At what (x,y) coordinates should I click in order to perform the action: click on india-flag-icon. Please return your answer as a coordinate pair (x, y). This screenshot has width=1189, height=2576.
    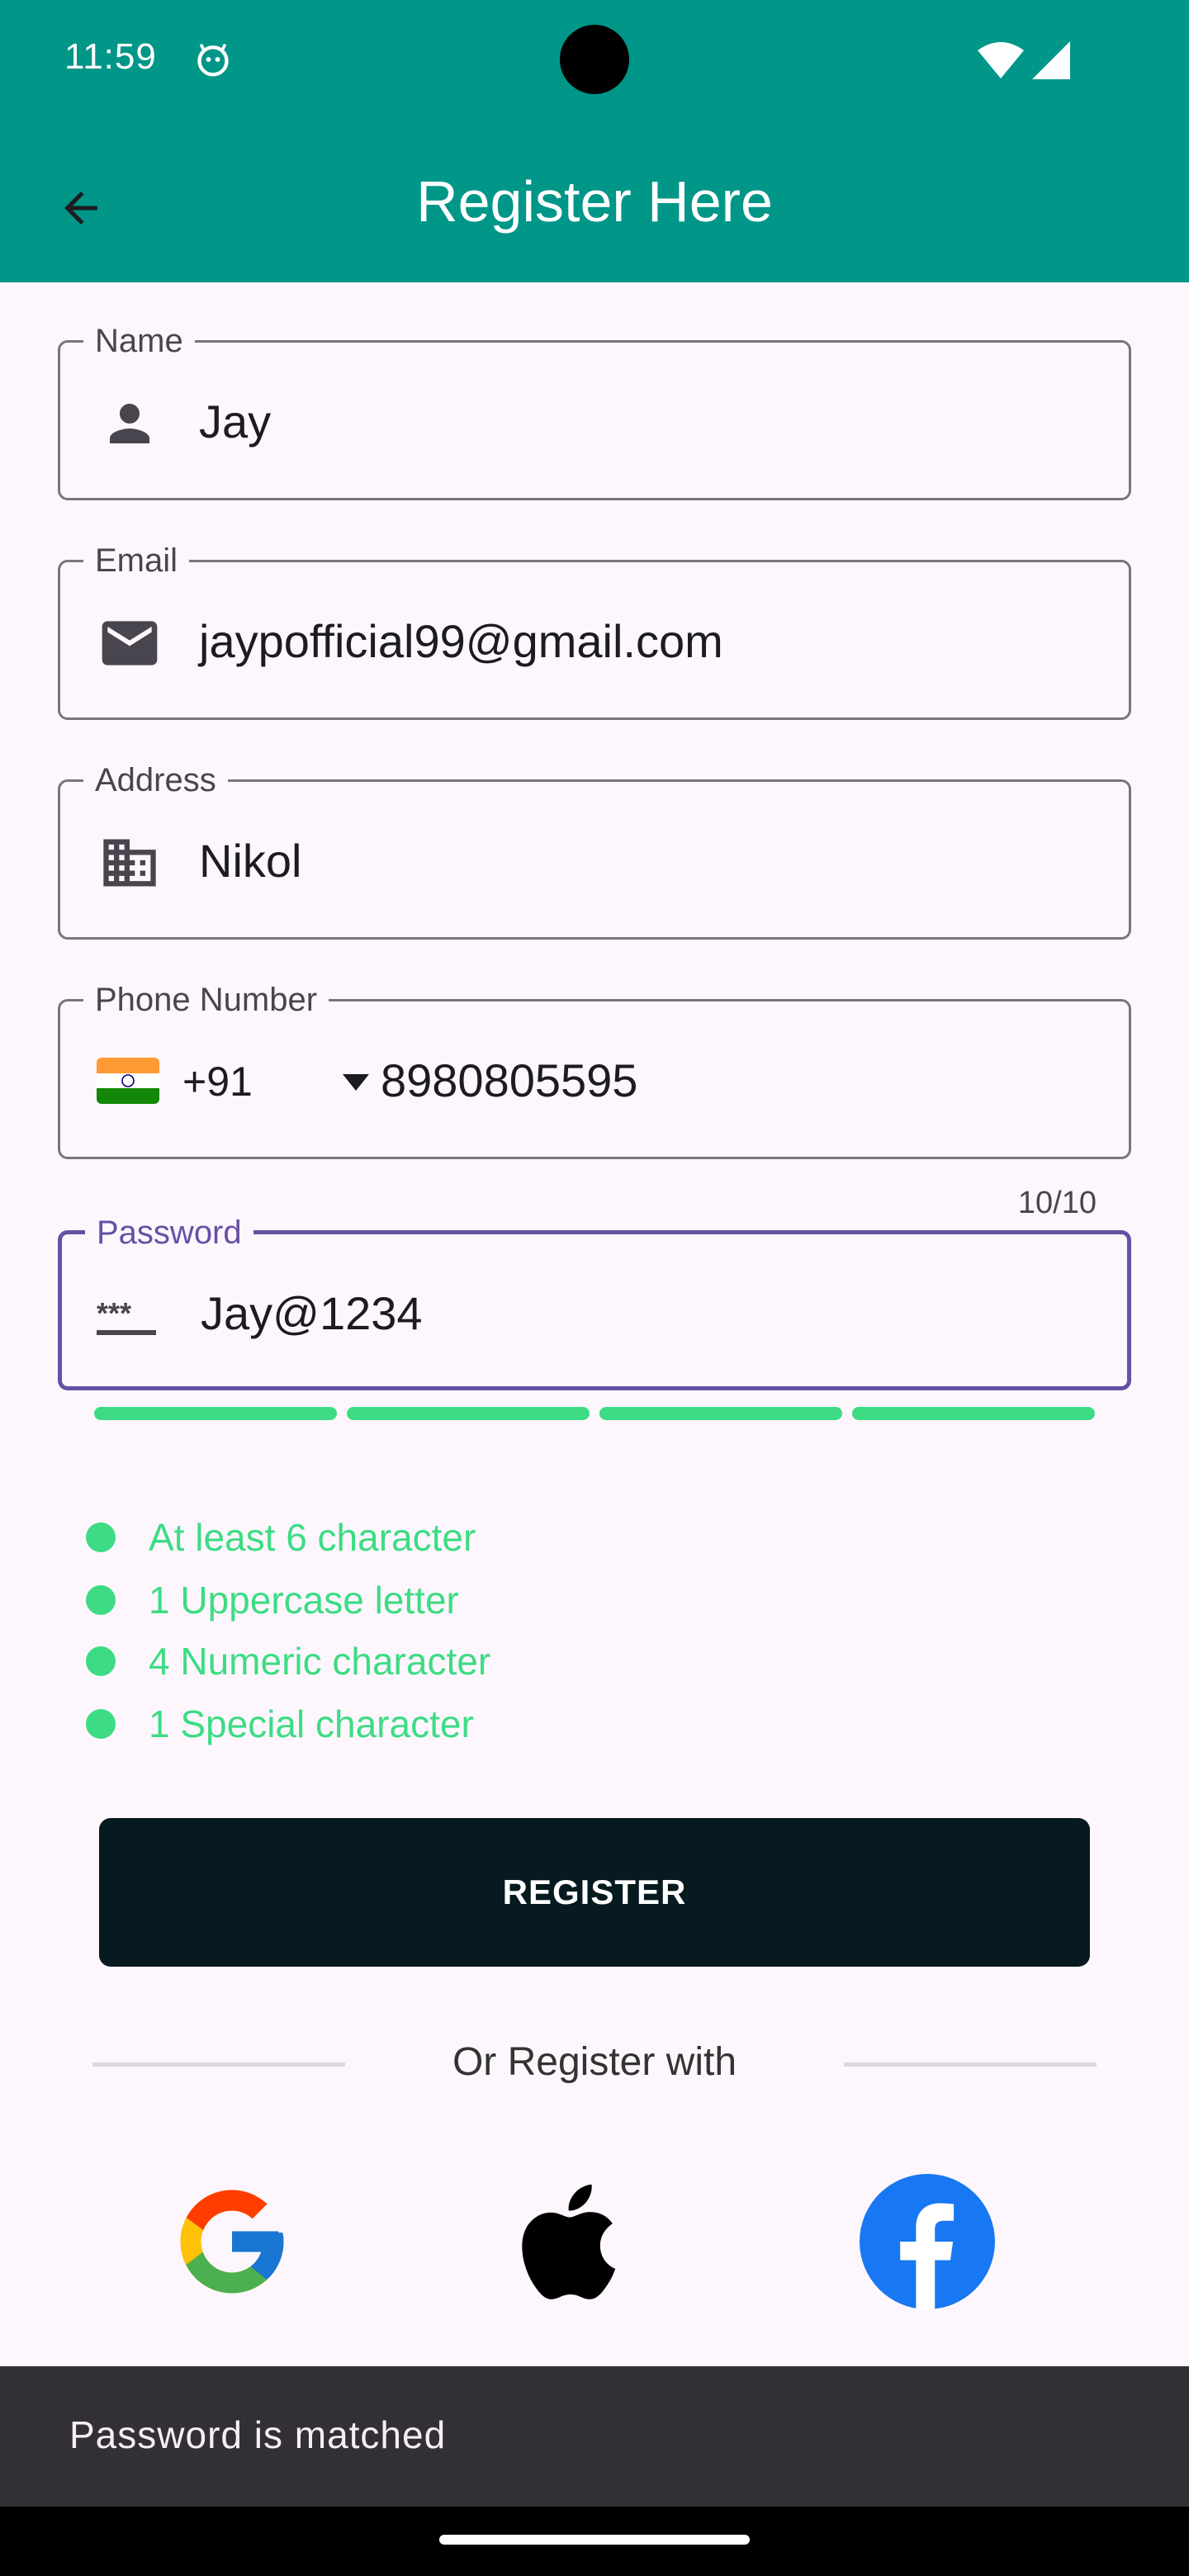
    Looking at the image, I should click on (128, 1081).